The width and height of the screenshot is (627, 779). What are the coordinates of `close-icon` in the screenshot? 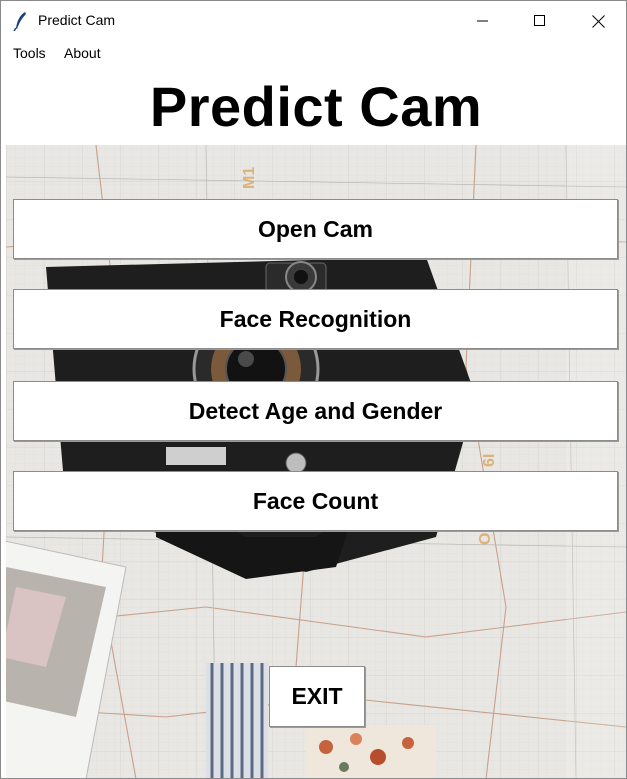 It's located at (598, 21).